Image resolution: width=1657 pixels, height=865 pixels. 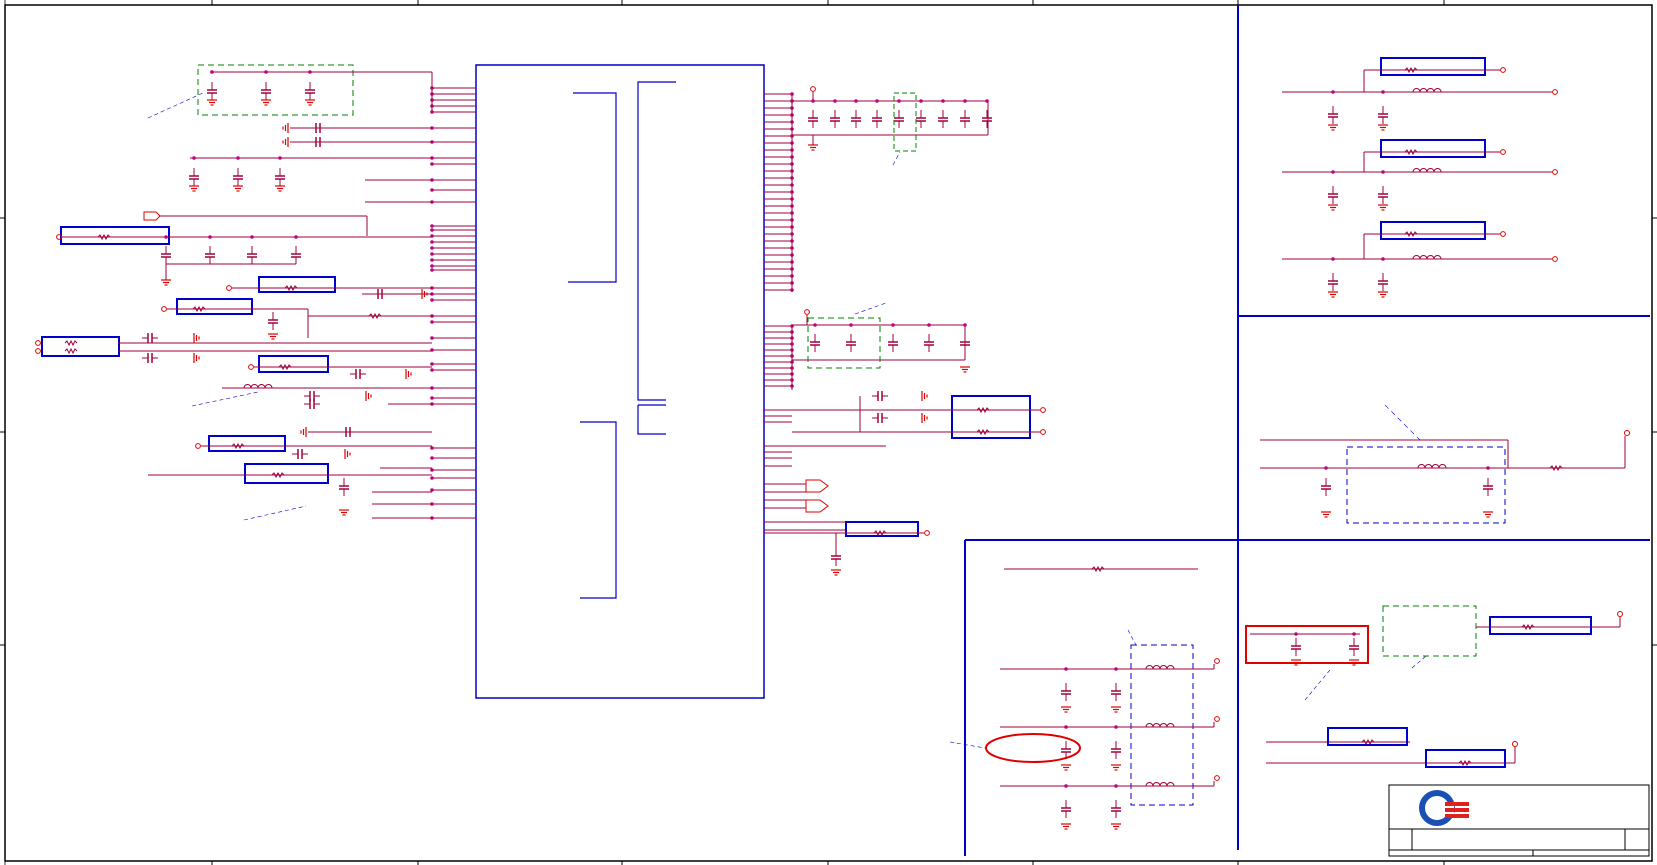 What do you see at coordinates (1444, 808) in the screenshot?
I see `company-logo-icon` at bounding box center [1444, 808].